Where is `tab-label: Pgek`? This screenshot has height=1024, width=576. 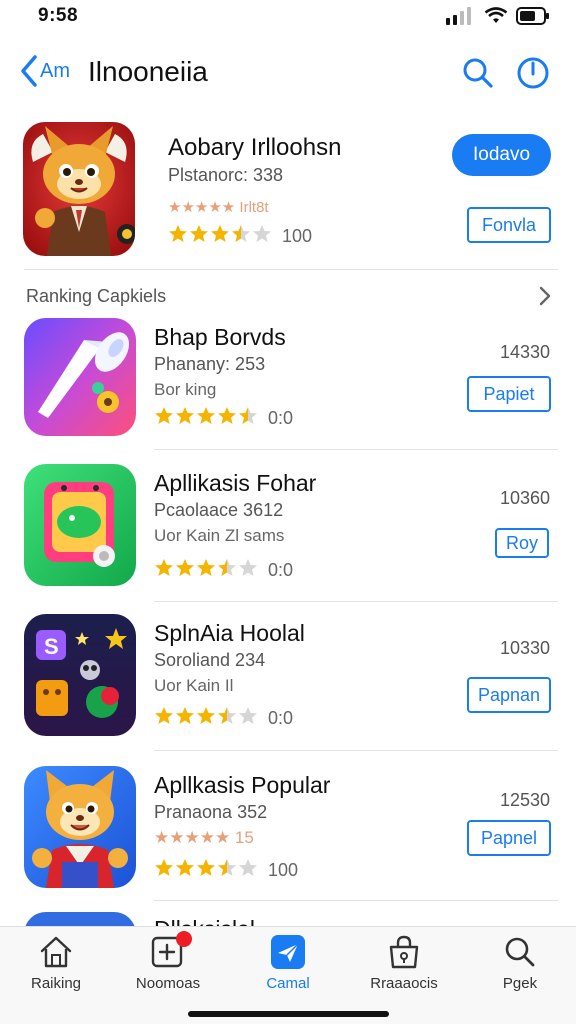
tab-label: Pgek is located at coordinates (520, 983).